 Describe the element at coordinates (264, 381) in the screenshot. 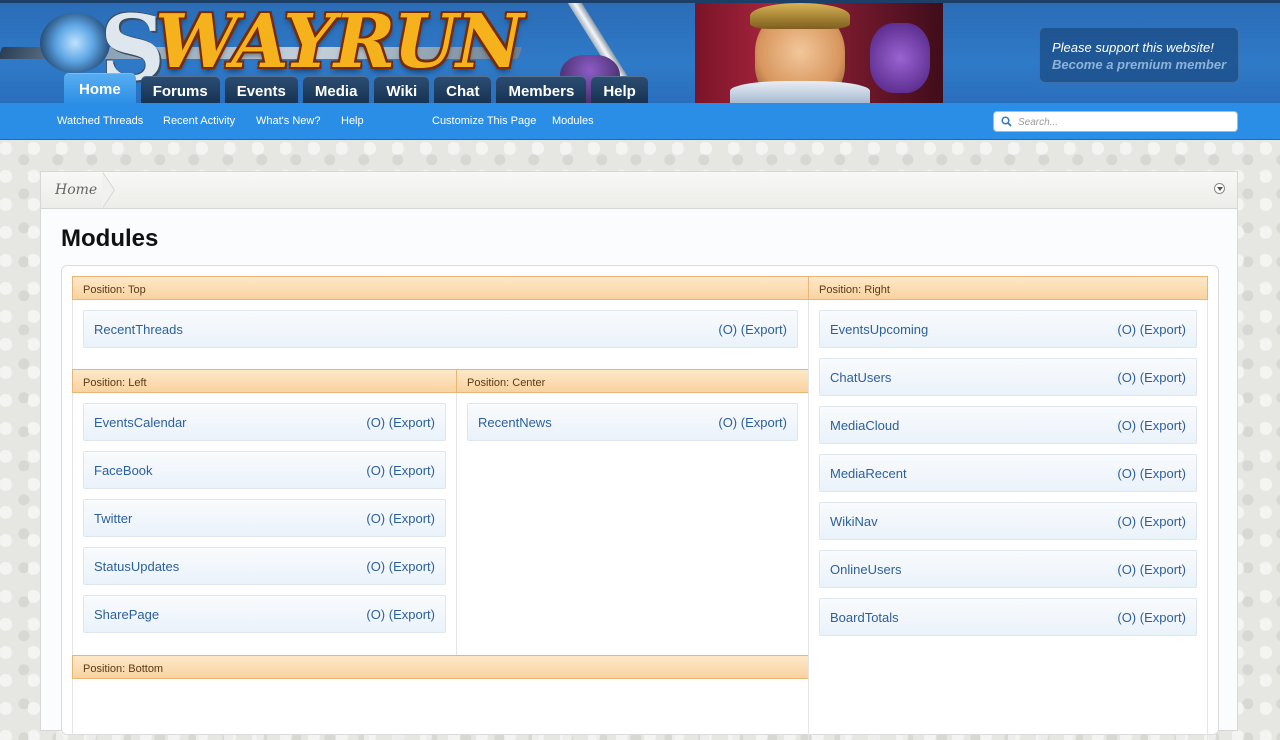

I see `position-left-header: Position: Left` at that location.